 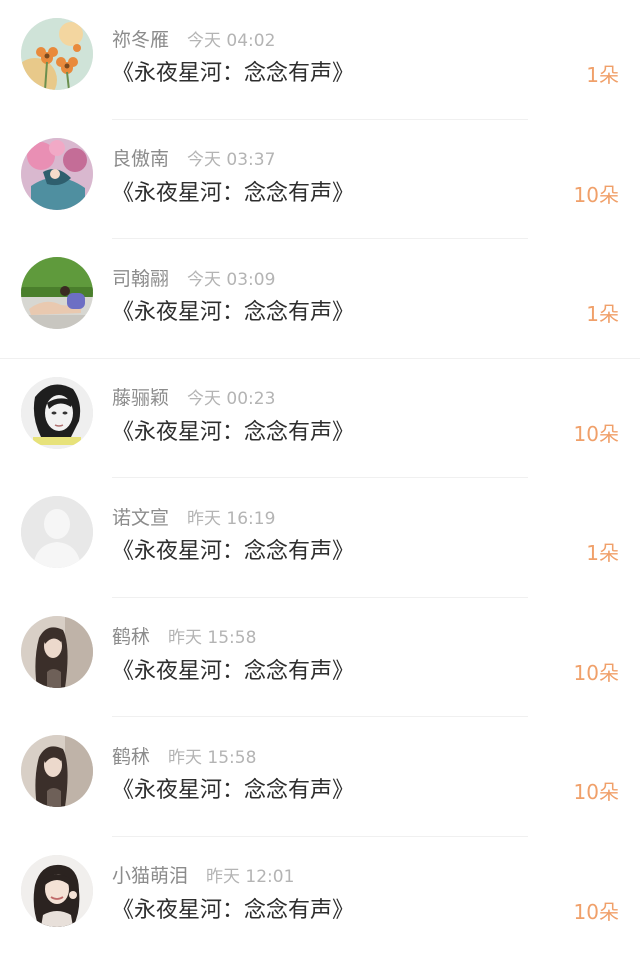 I want to click on item-meta: 司翰翮 今天 03:09, so click(x=193, y=277).